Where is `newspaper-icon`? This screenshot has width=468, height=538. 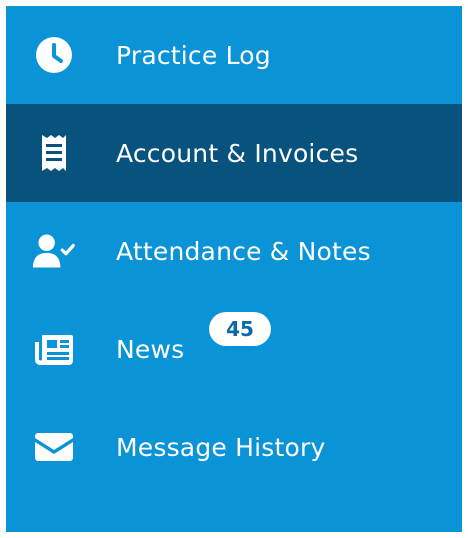
newspaper-icon is located at coordinates (54, 349).